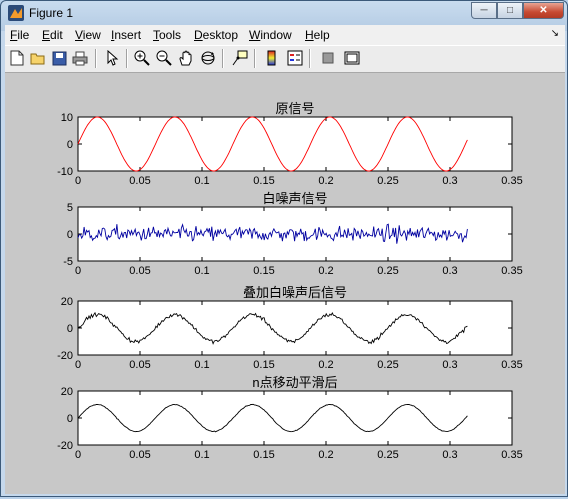  I want to click on maximize-button: □, so click(510, 10).